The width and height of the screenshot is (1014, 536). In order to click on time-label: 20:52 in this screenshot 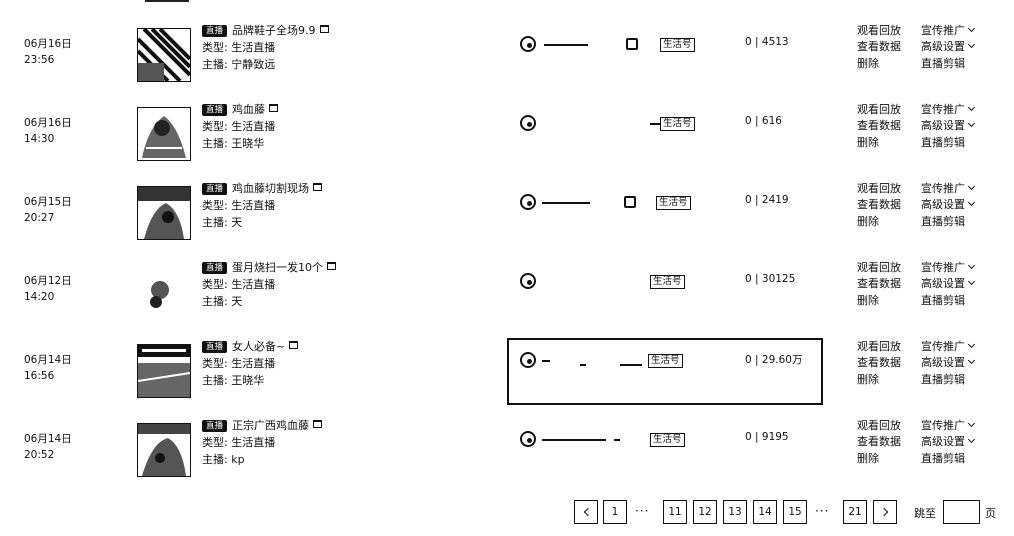, I will do `click(39, 455)`.